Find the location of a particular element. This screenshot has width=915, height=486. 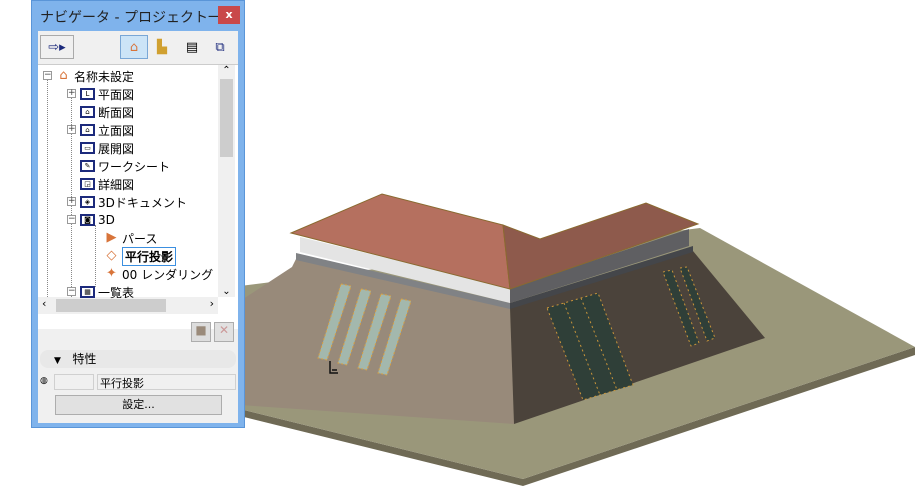

tree-item: ▦ 一覧表 is located at coordinates (107, 292).